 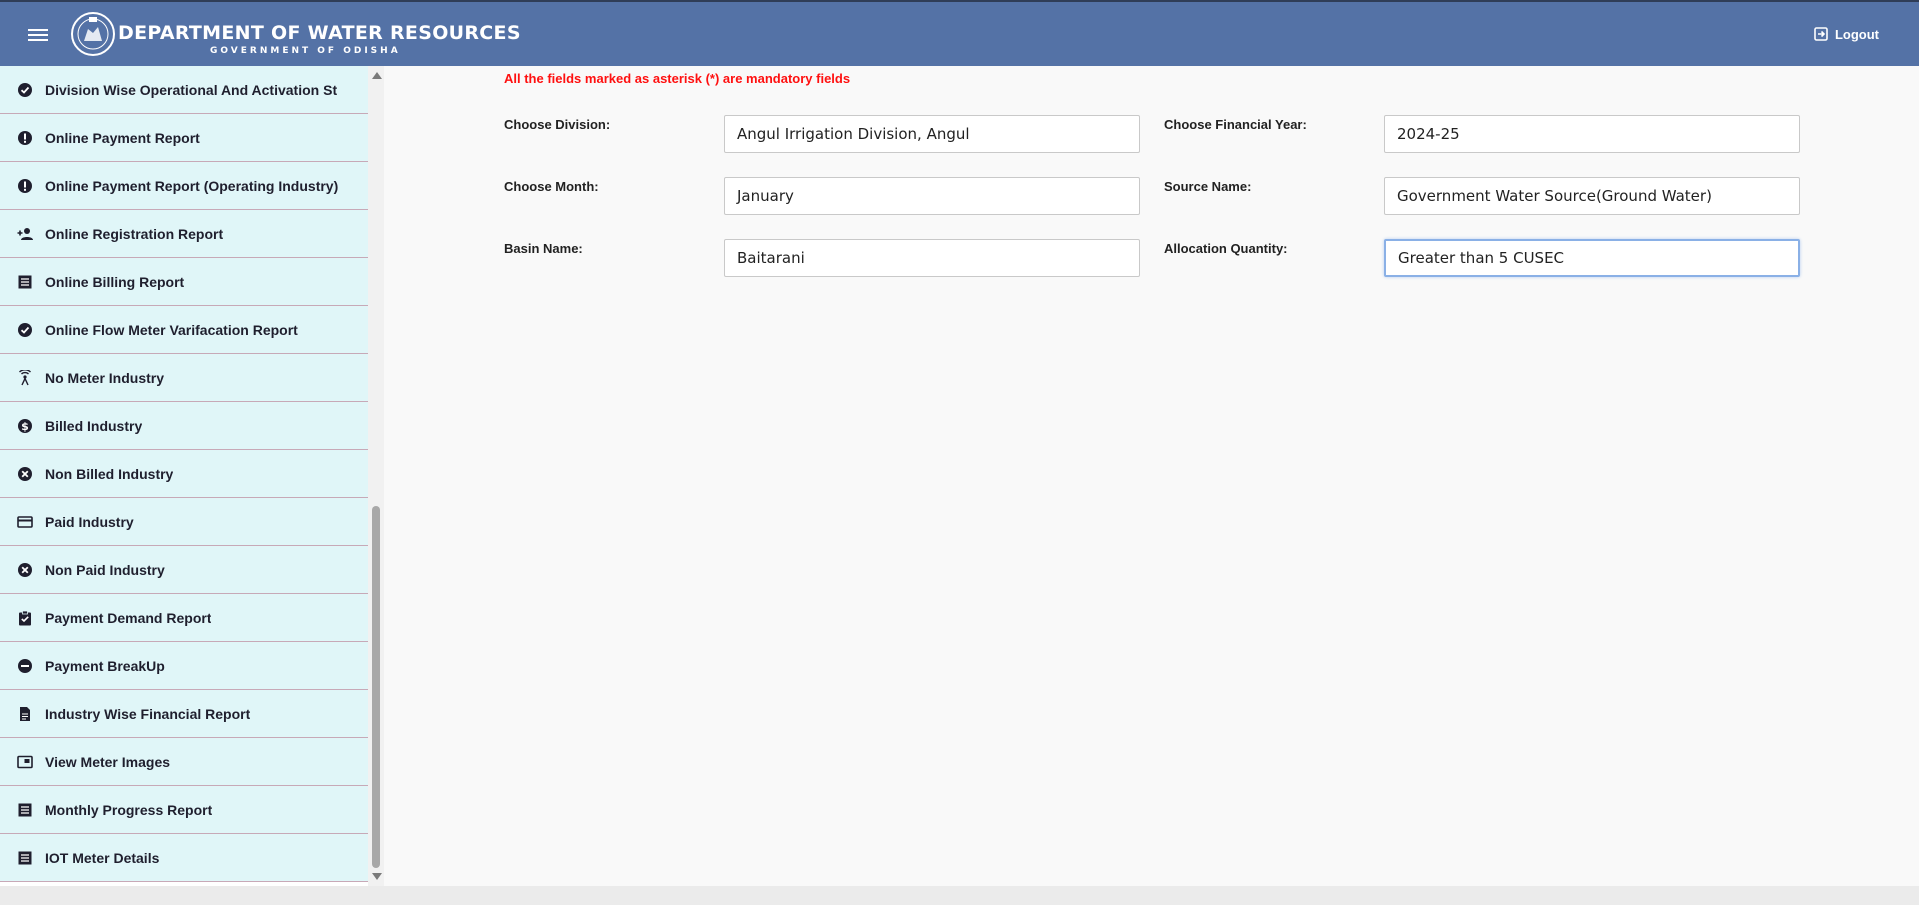 I want to click on sidebar-item-online-registration: Online Registration Report, so click(x=184, y=234).